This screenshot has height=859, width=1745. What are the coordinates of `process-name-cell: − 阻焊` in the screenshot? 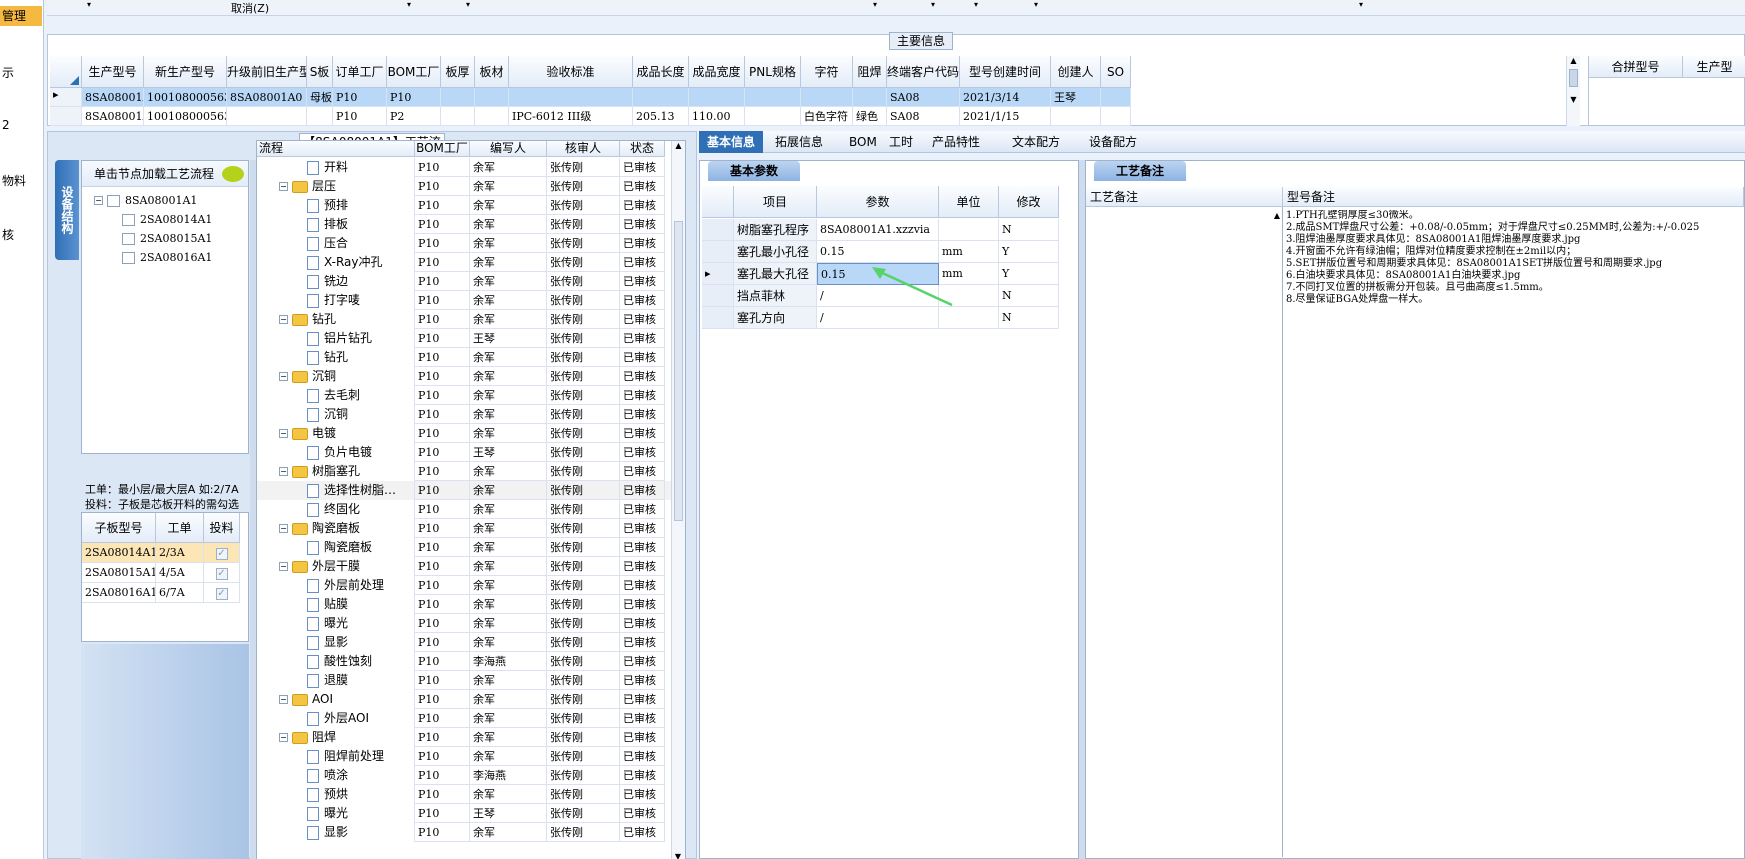 It's located at (336, 737).